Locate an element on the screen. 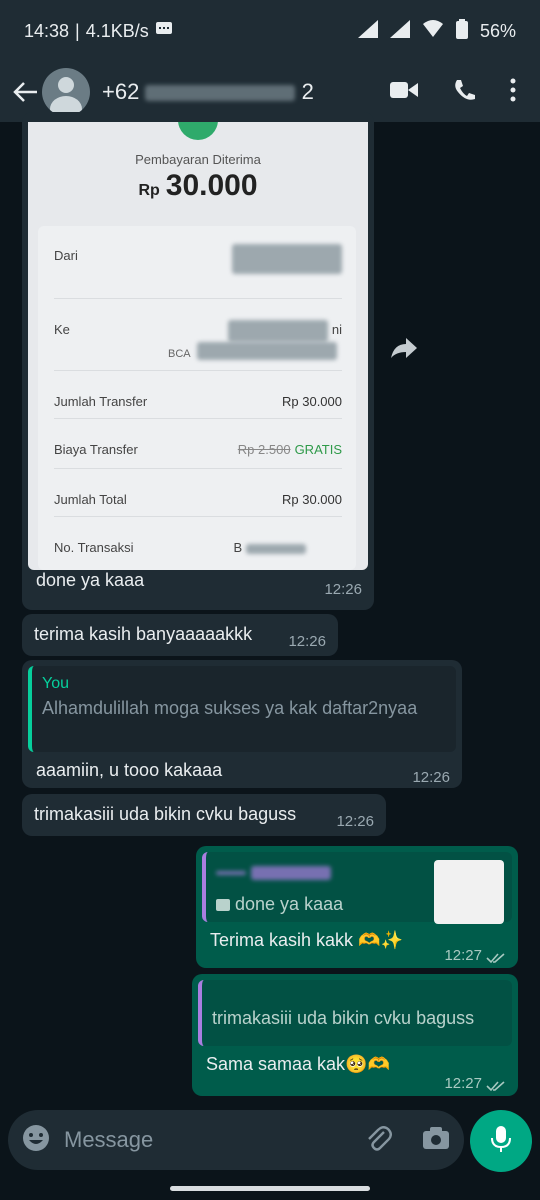 The image size is (540, 1200). home-indicator is located at coordinates (270, 1188).